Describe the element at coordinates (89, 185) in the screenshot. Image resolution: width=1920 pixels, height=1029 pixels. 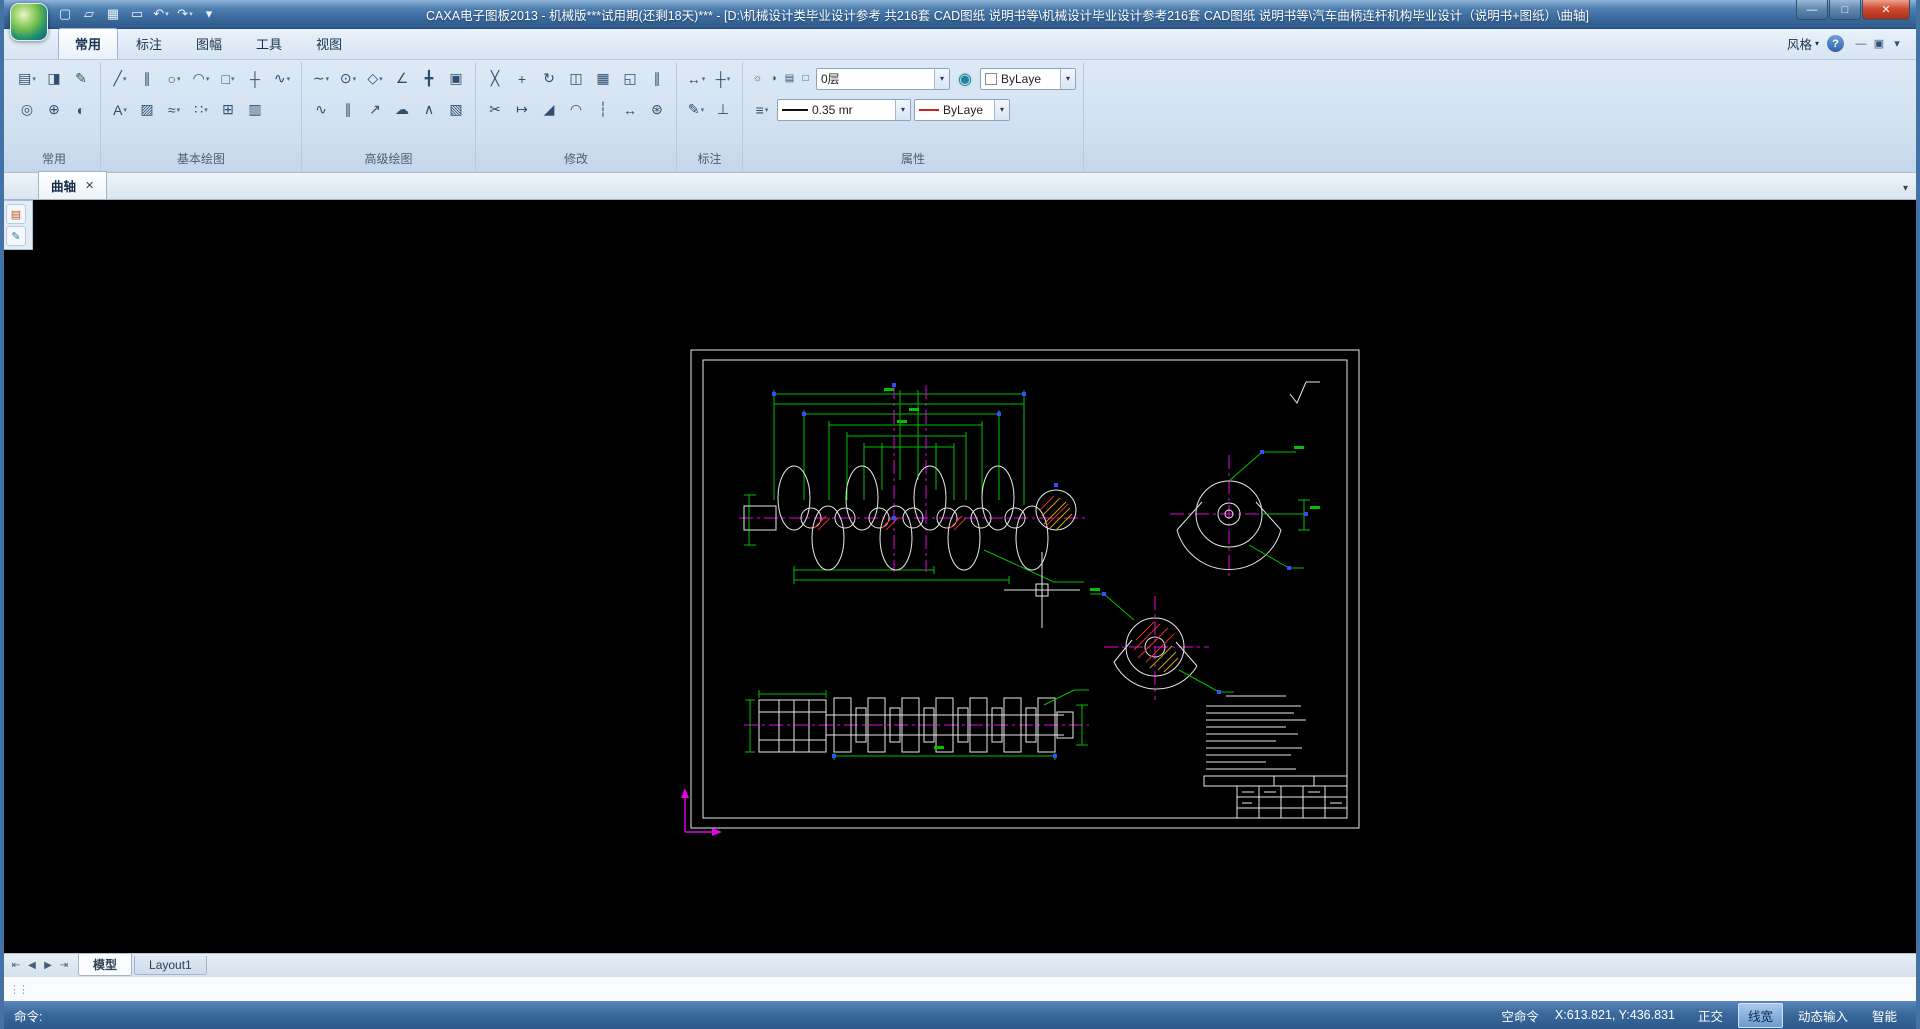
I see `document-close-icon: ✕` at that location.